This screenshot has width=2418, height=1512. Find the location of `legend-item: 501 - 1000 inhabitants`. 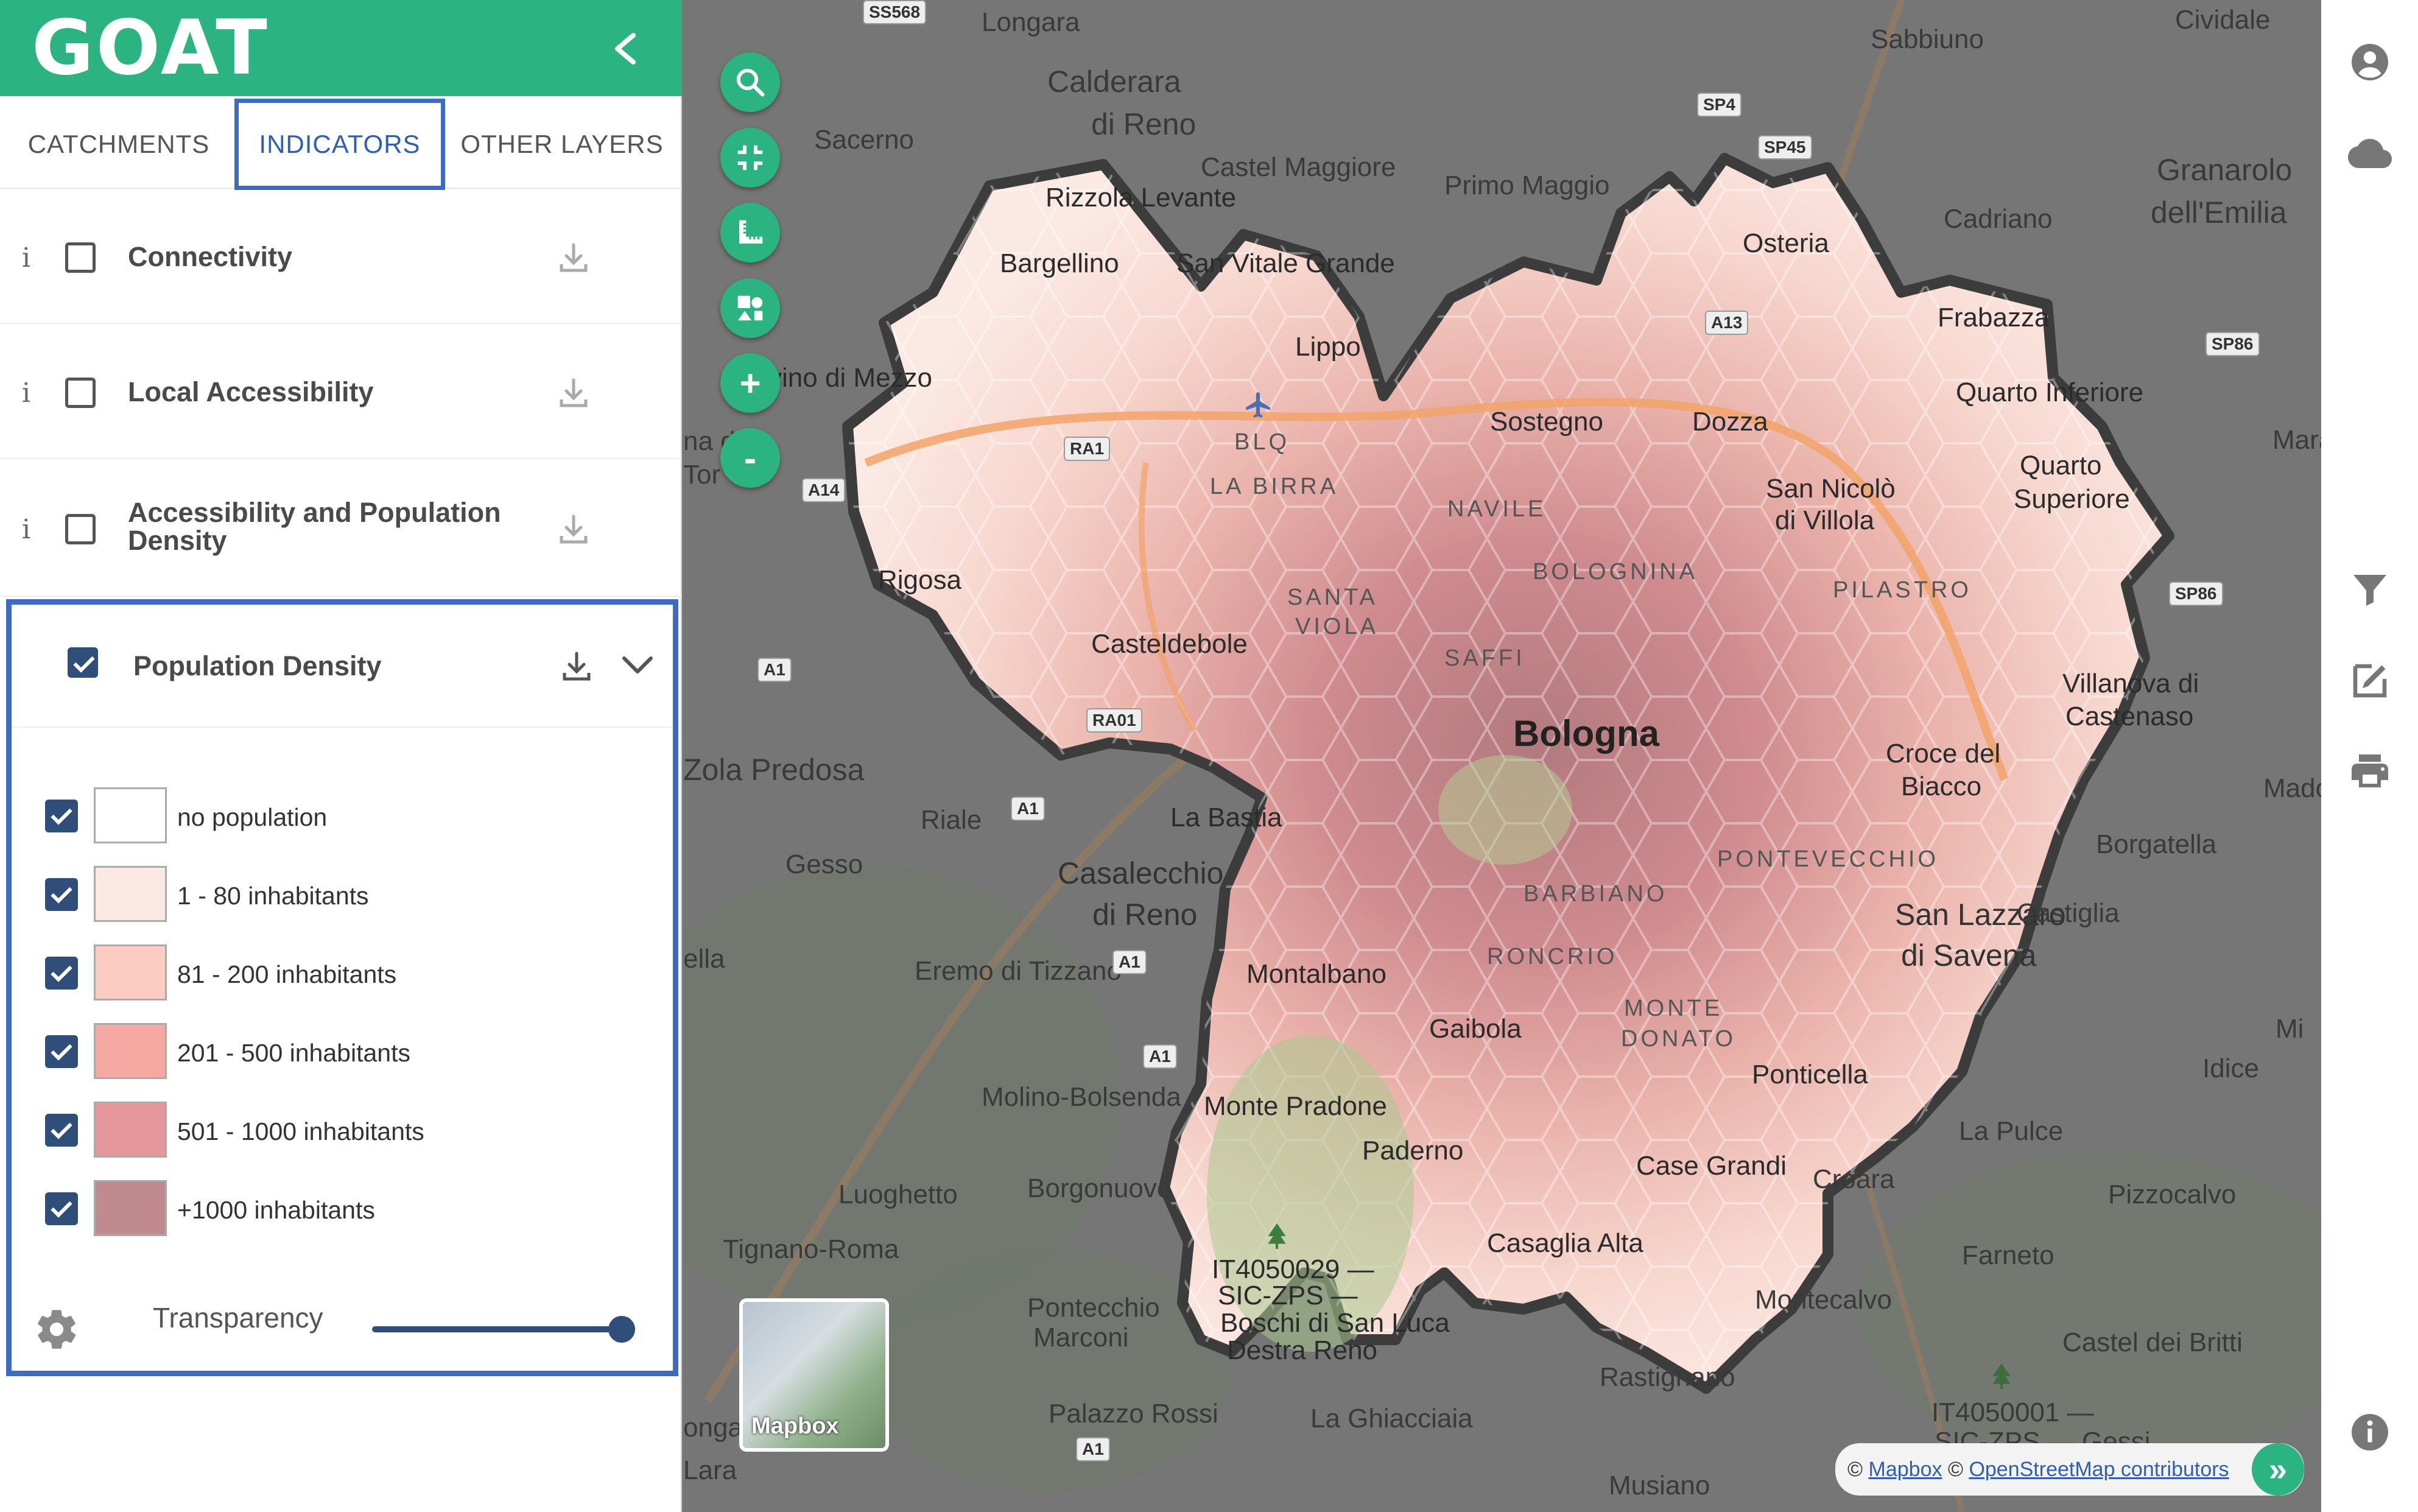

legend-item: 501 - 1000 inhabitants is located at coordinates (342, 1130).